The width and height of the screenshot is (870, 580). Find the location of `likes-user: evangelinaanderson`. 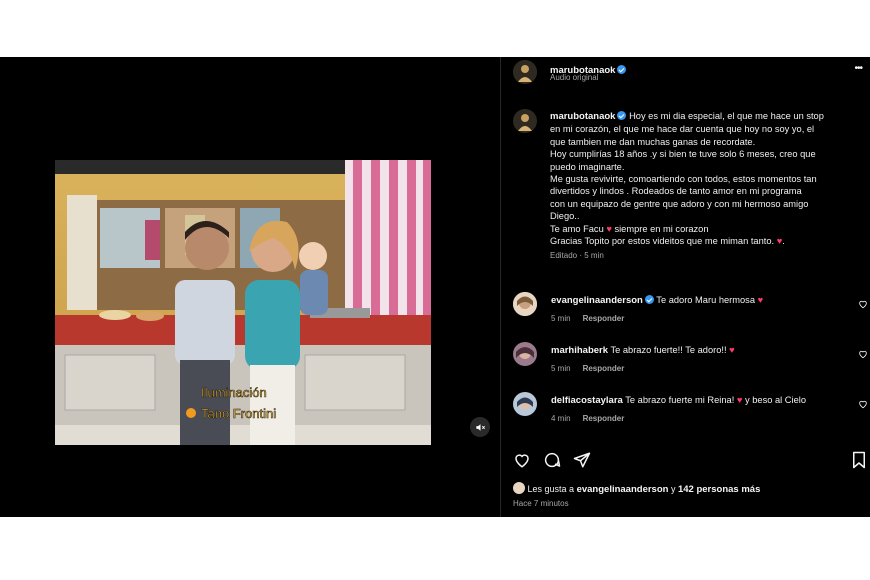

likes-user: evangelinaanderson is located at coordinates (623, 489).